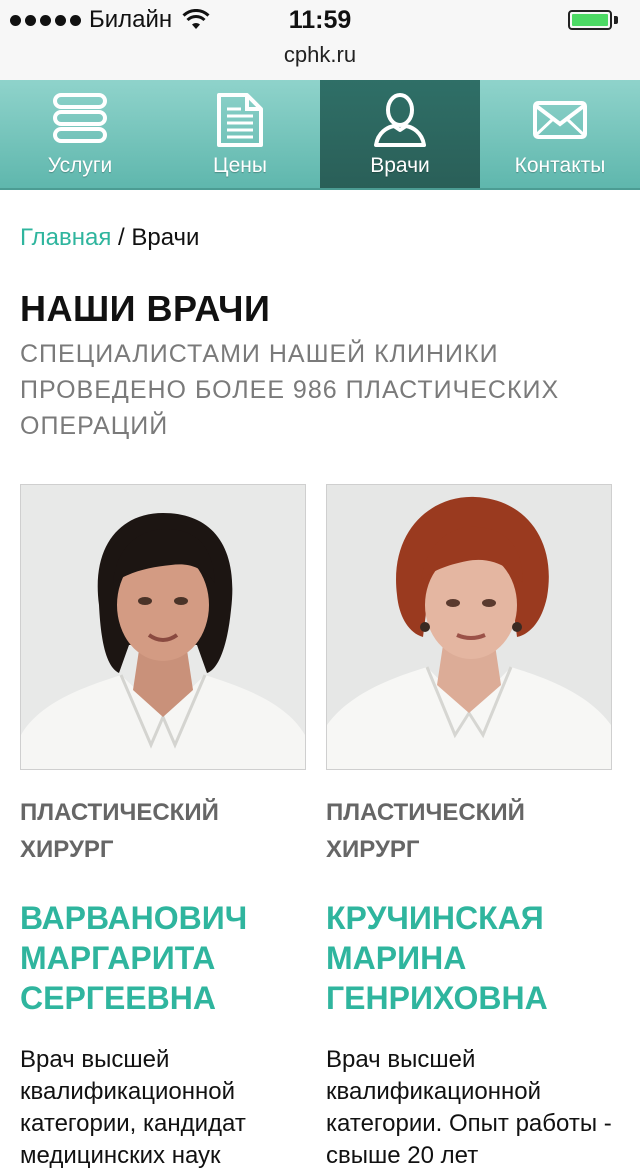 This screenshot has width=640, height=1172. I want to click on nav-item-label: Контакты, so click(560, 165).